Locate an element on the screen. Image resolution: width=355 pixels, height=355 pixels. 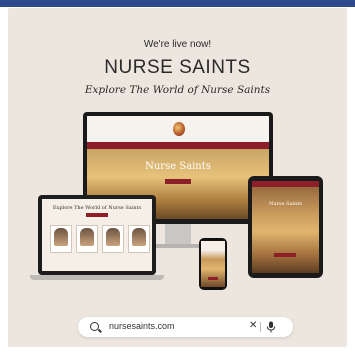
mic-icon is located at coordinates (271, 327).